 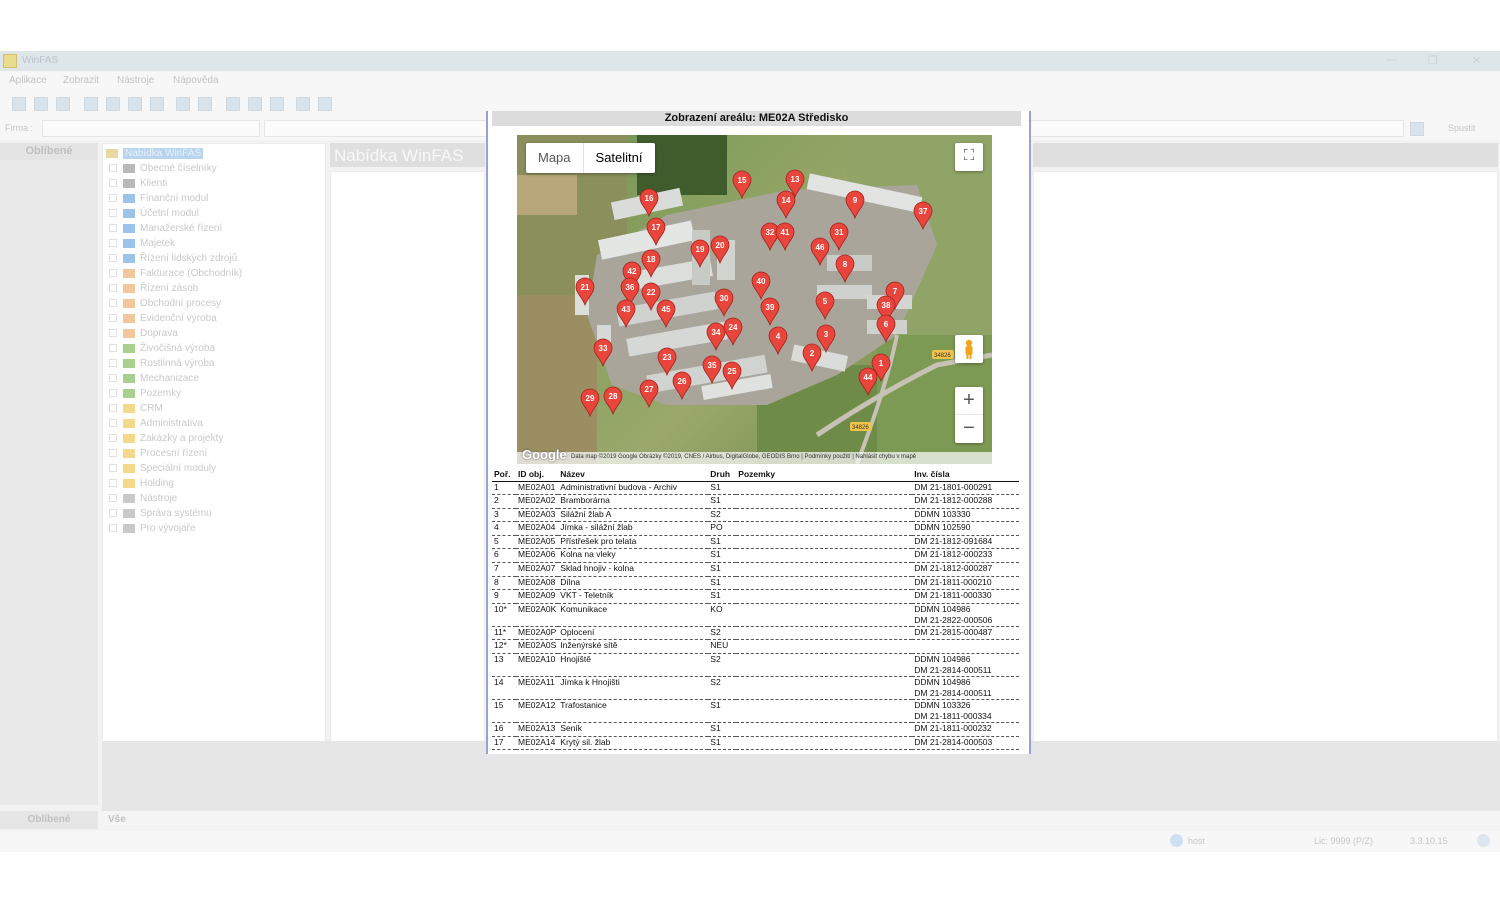 What do you see at coordinates (160, 515) in the screenshot?
I see `tree-item: Správa systému` at bounding box center [160, 515].